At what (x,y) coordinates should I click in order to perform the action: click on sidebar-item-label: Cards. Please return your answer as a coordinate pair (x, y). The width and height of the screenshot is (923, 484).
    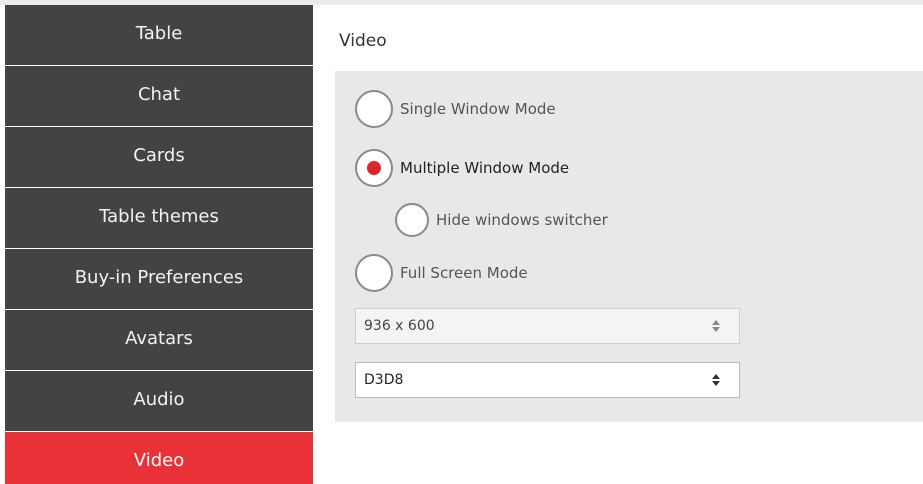
    Looking at the image, I should click on (159, 155).